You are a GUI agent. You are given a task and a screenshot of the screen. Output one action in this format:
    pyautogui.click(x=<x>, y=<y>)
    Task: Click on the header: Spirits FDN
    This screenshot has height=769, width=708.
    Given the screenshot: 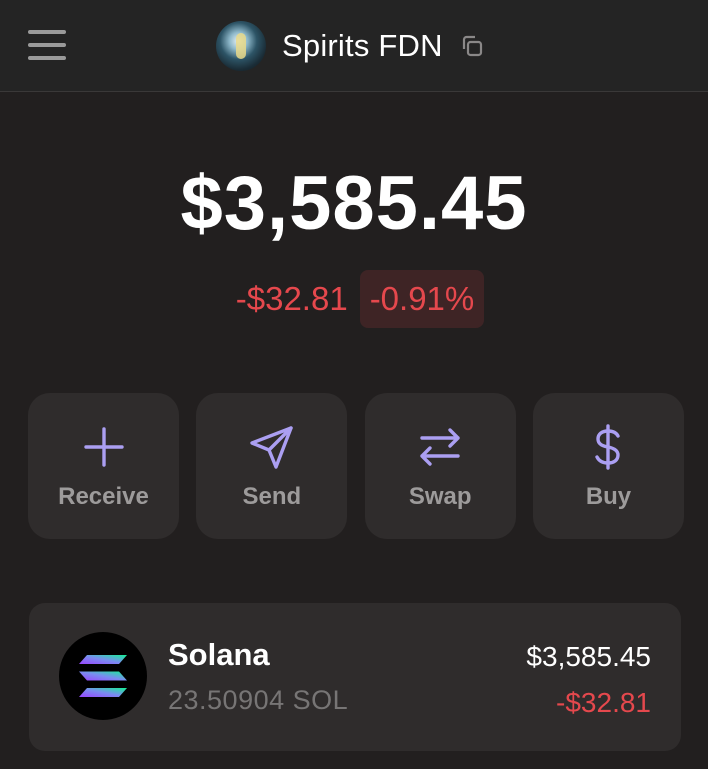 What is the action you would take?
    pyautogui.click(x=354, y=46)
    